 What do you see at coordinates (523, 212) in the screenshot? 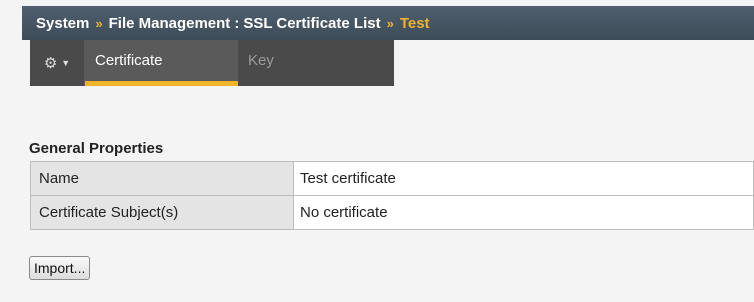
I see `property-value: No certificate` at bounding box center [523, 212].